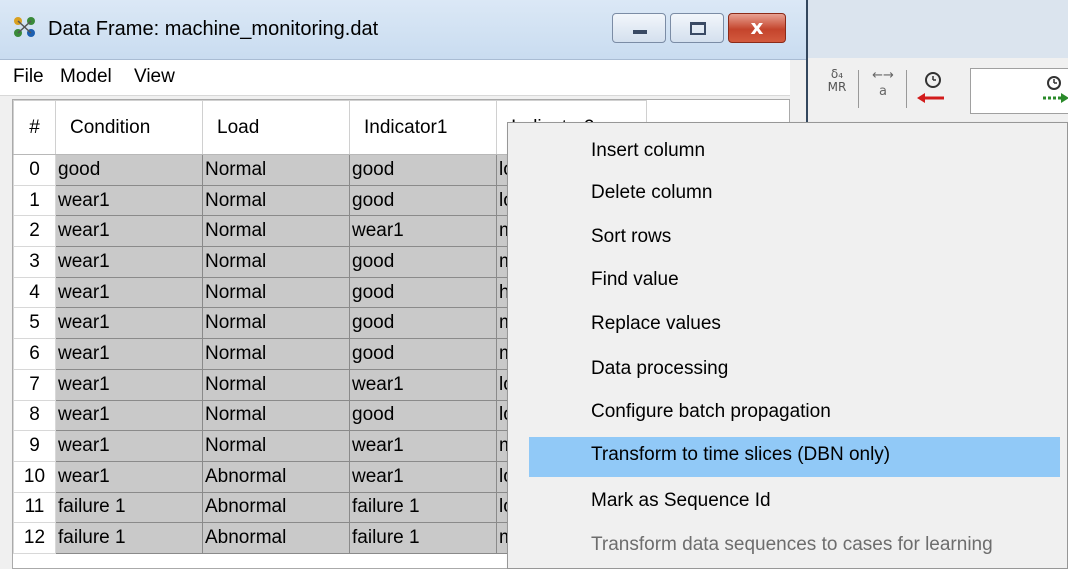  I want to click on menu-item-sort-rows: Sort rows, so click(794, 239).